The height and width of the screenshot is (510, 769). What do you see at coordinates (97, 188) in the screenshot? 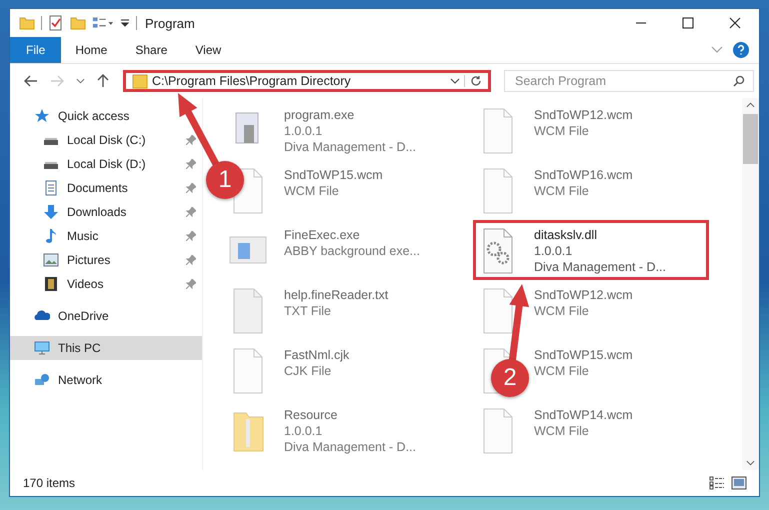
I see `sidebar-label: Documents` at bounding box center [97, 188].